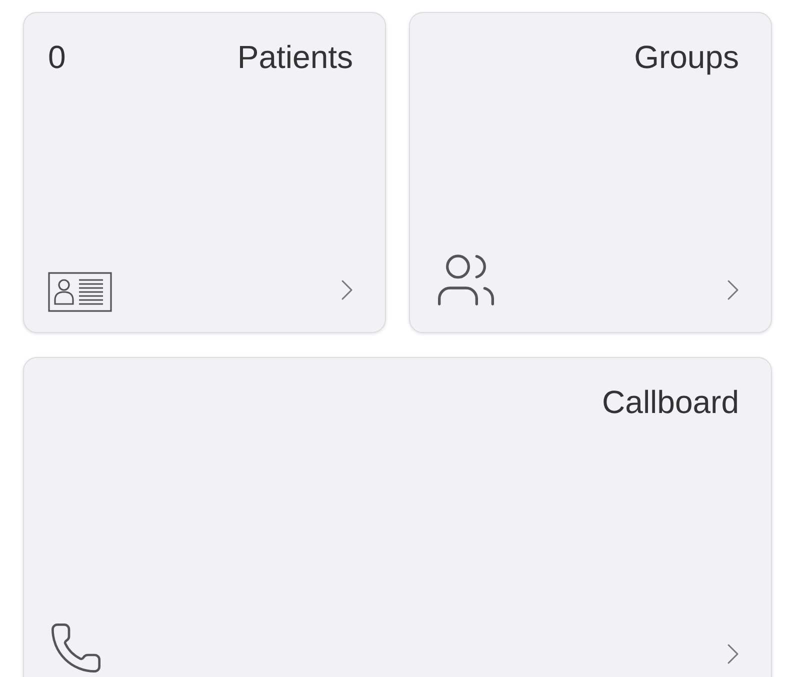 The height and width of the screenshot is (677, 791). Describe the element at coordinates (686, 57) in the screenshot. I see `tile-title: Groups` at that location.